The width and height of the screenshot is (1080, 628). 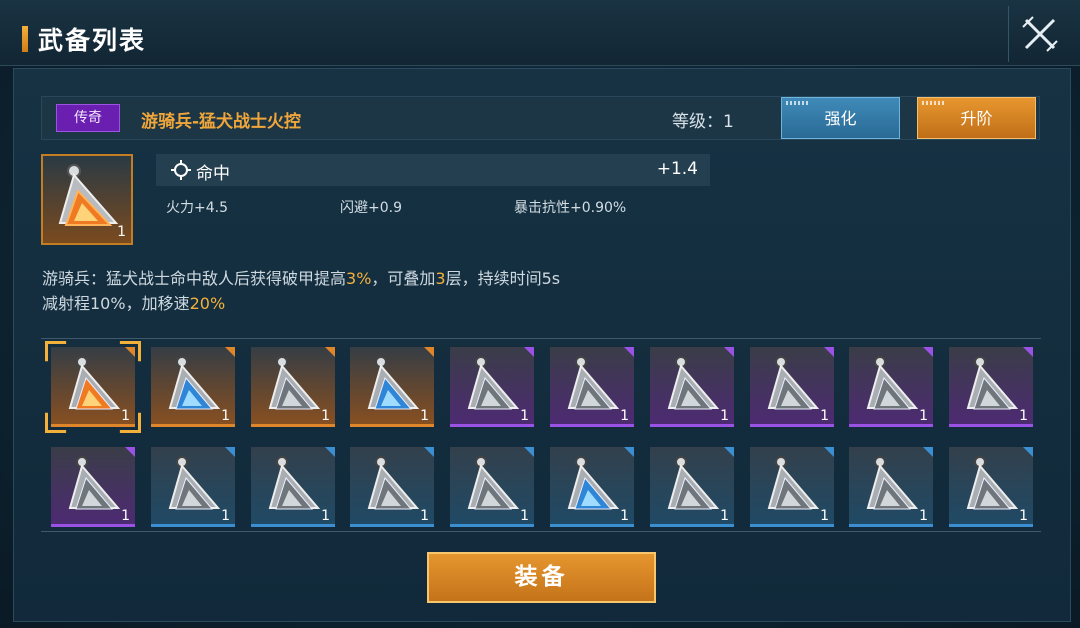 I want to click on main-stat-row: 命中 +1.4, so click(x=433, y=170).